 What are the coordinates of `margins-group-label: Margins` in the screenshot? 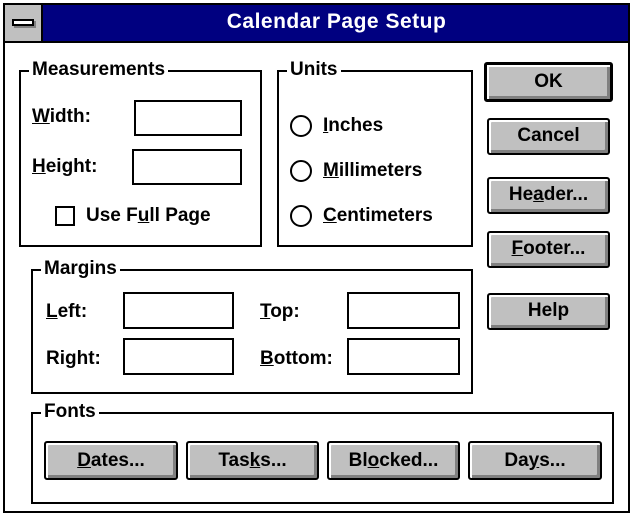 It's located at (80, 269).